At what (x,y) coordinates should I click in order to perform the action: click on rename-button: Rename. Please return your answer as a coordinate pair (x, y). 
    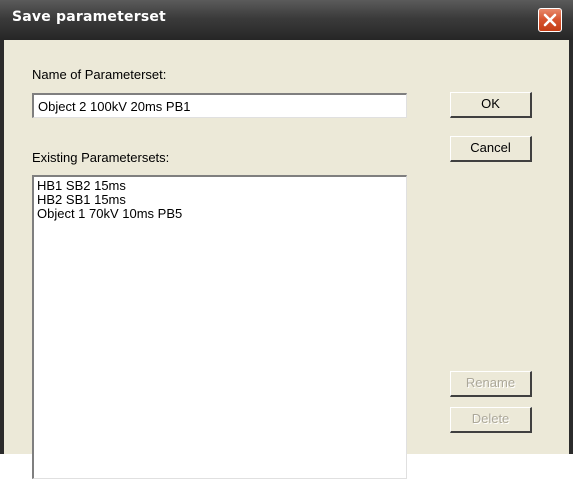
    Looking at the image, I should click on (491, 384).